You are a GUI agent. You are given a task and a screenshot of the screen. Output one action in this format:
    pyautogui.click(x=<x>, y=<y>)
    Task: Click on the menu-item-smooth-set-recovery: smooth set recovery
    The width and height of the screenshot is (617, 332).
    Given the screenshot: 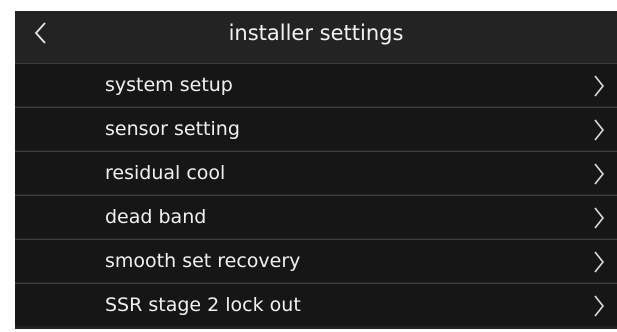 What is the action you would take?
    pyautogui.click(x=316, y=260)
    